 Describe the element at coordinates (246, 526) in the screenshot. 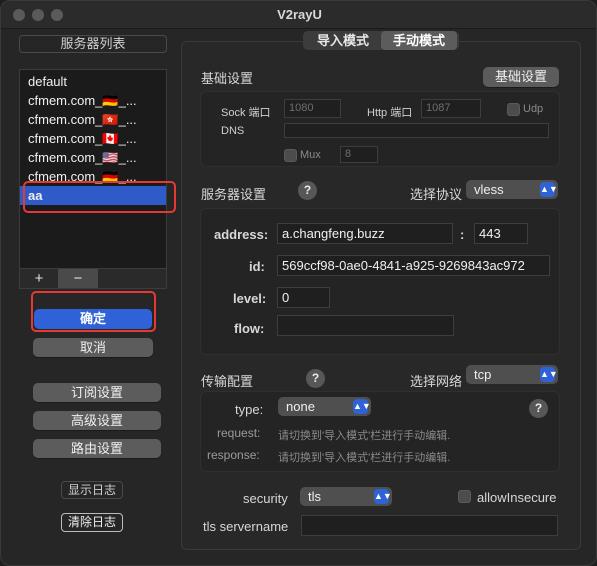

I see `tls-servername-label: tls servername` at that location.